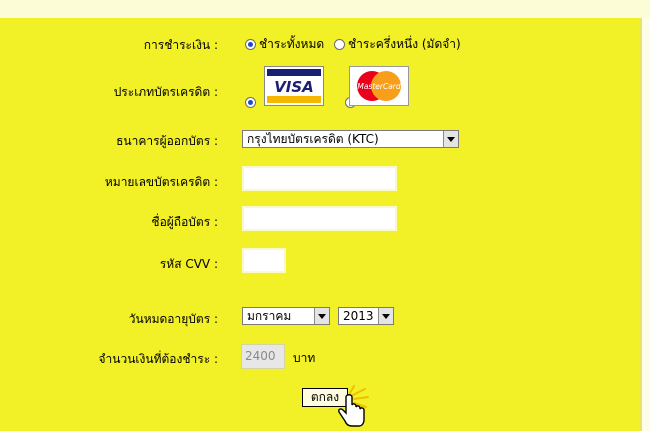  What do you see at coordinates (325, 9) in the screenshot?
I see `top-strip` at bounding box center [325, 9].